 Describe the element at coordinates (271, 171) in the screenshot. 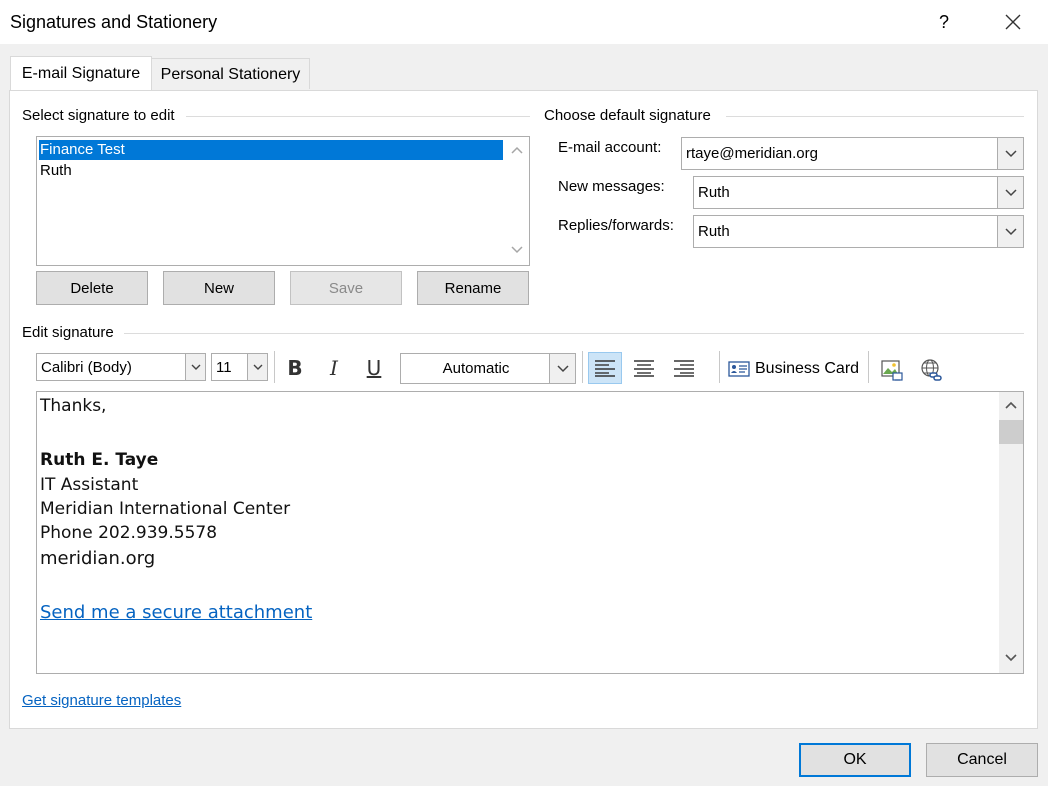

I see `signature-list-item: Ruth` at that location.